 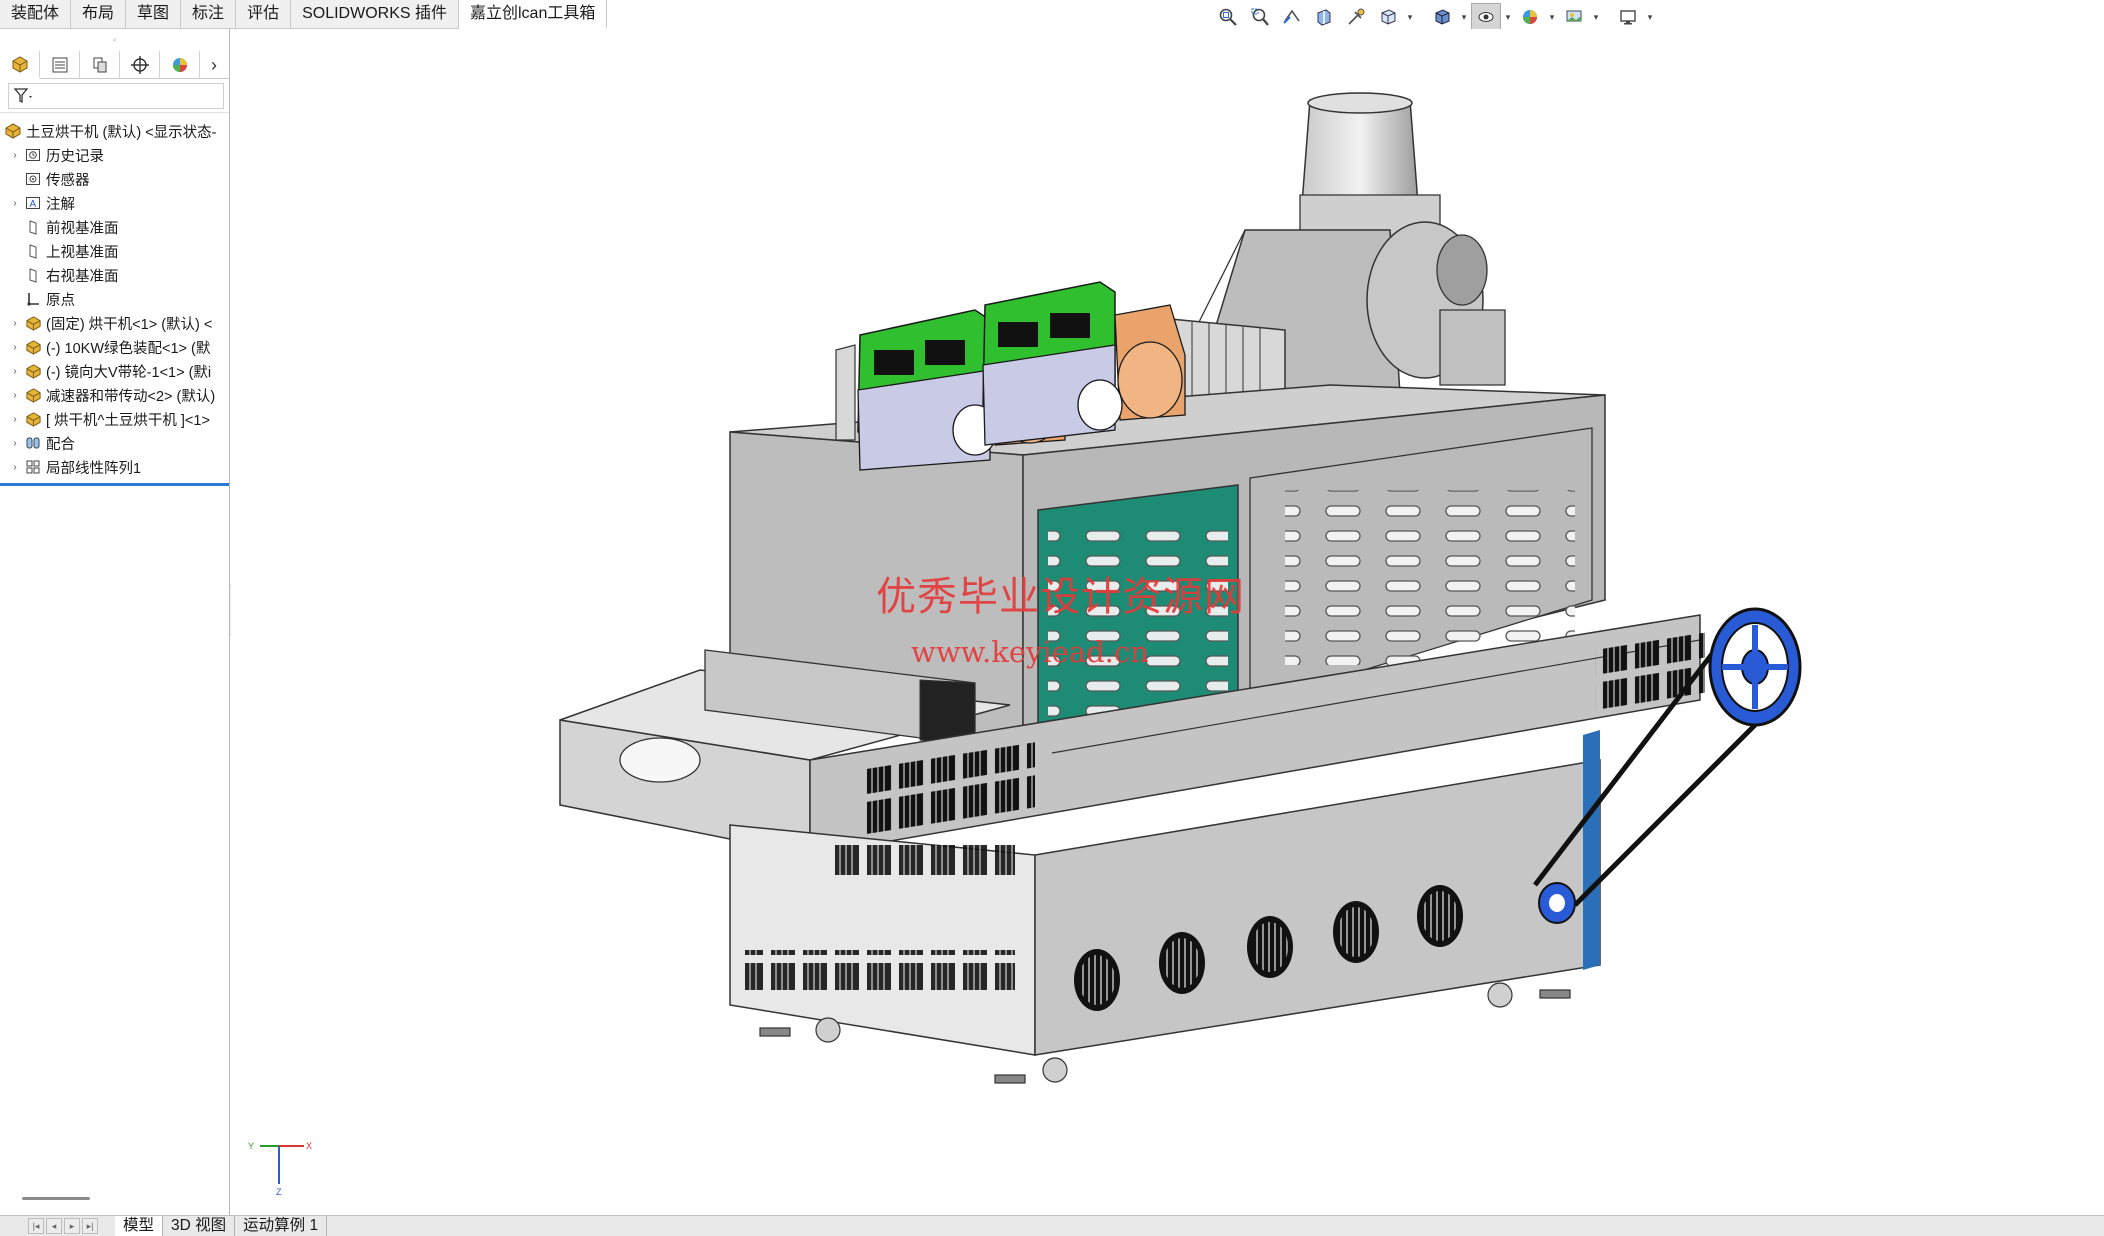 What do you see at coordinates (60, 65) in the screenshot?
I see `property-manager-icon` at bounding box center [60, 65].